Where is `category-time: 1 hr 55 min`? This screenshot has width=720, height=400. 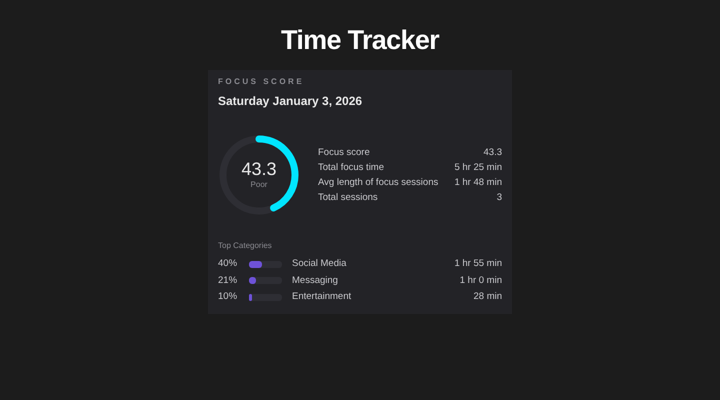 category-time: 1 hr 55 min is located at coordinates (478, 264).